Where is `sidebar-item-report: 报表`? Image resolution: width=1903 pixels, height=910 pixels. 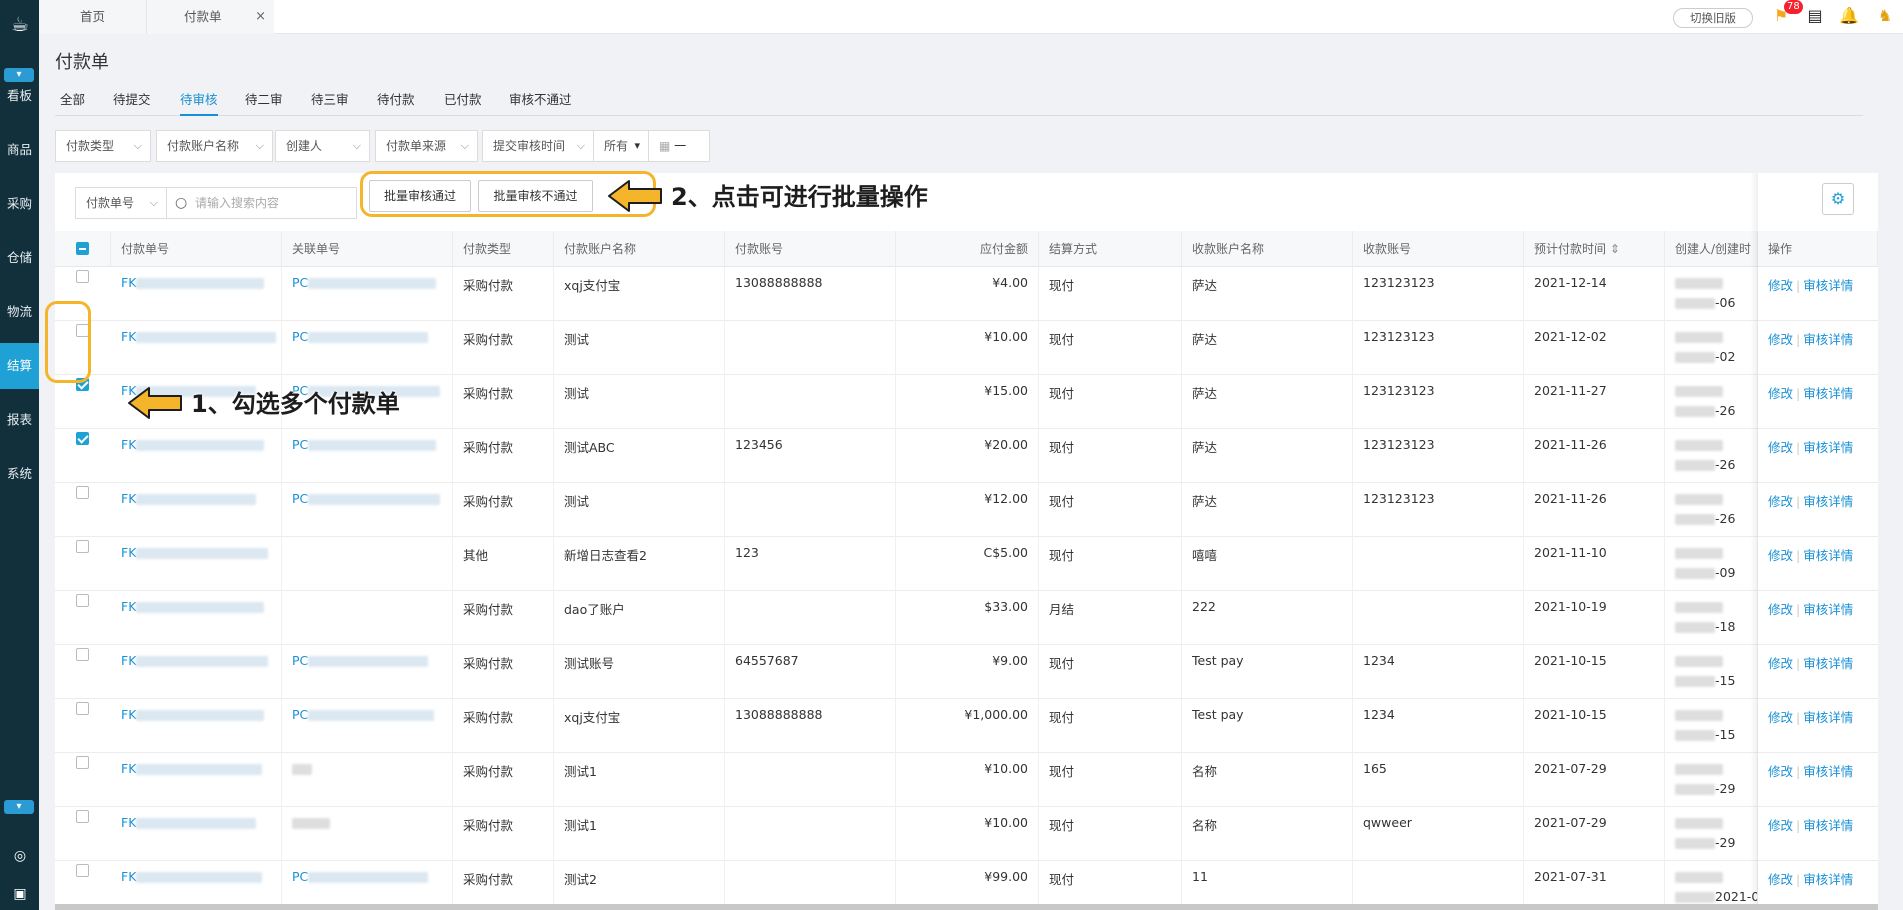
sidebar-item-report: 报表 is located at coordinates (19, 420).